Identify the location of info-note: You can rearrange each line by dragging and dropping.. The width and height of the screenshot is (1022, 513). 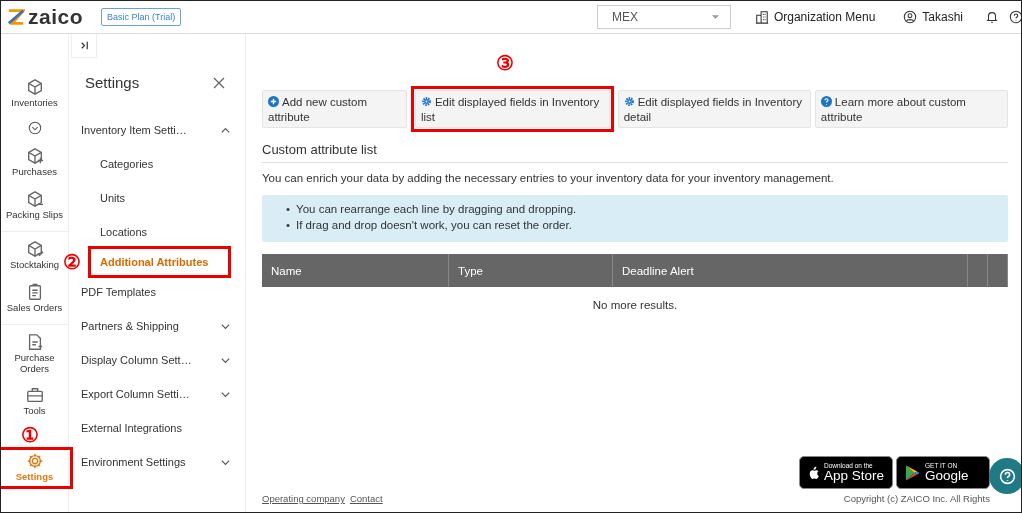
(436, 209).